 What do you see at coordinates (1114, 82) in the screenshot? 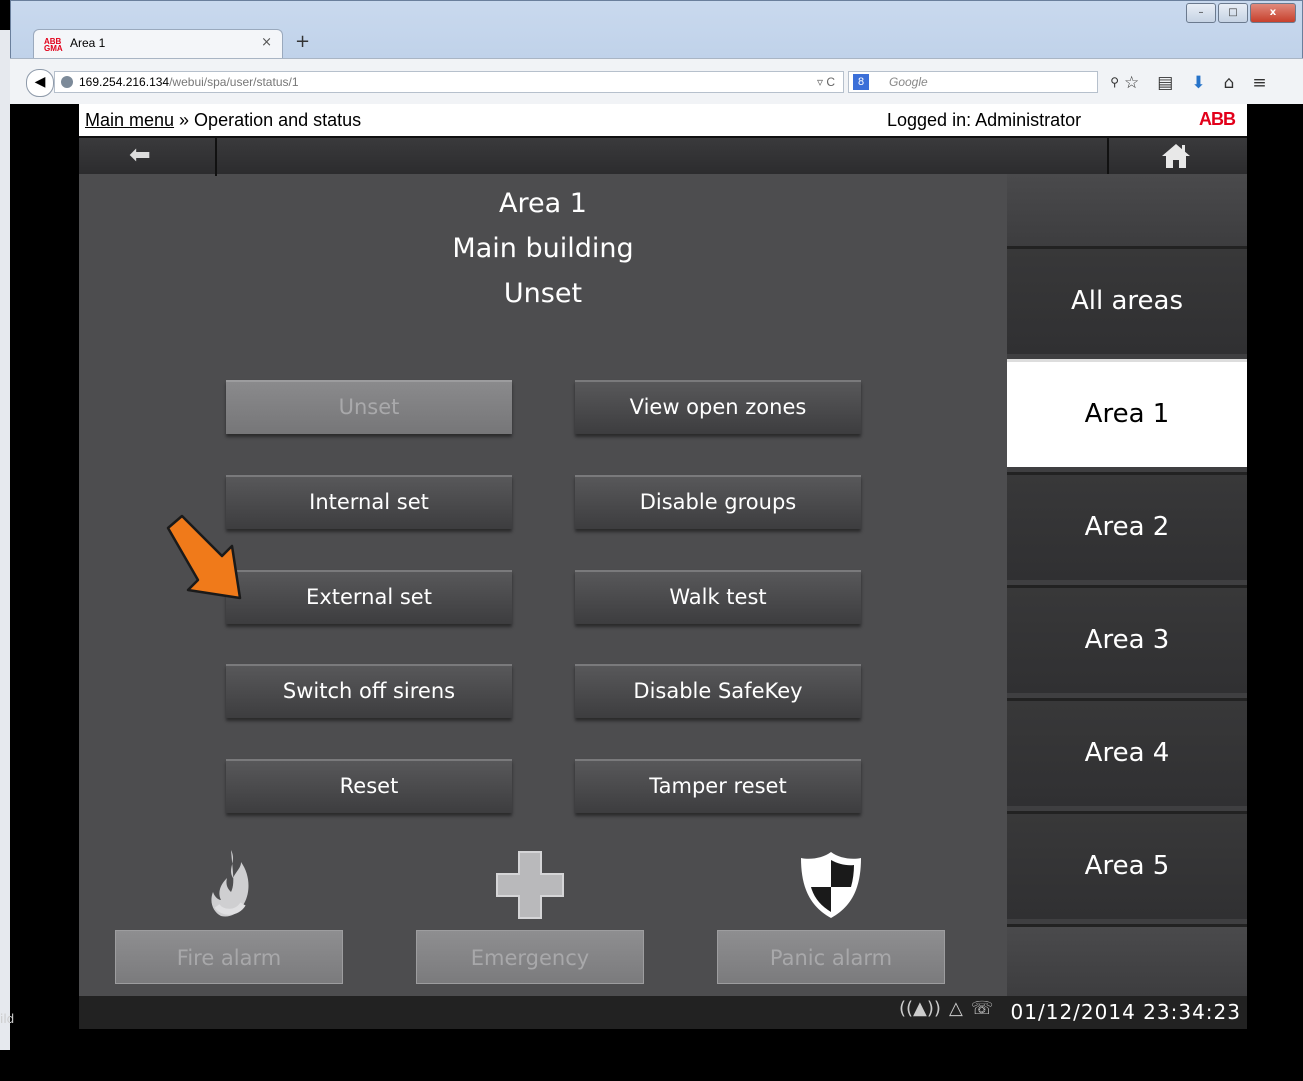
I see `search-icon: ⚲` at bounding box center [1114, 82].